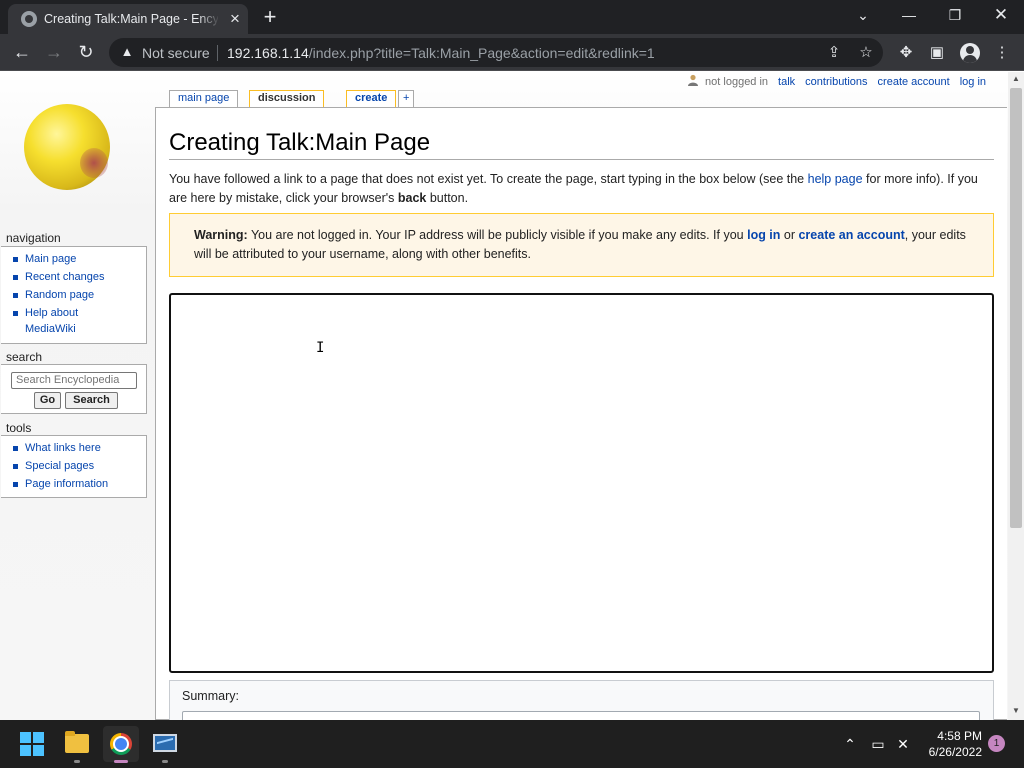 Image resolution: width=1024 pixels, height=768 pixels. Describe the element at coordinates (955, 15) in the screenshot. I see `restore-window-button: ❐` at that location.